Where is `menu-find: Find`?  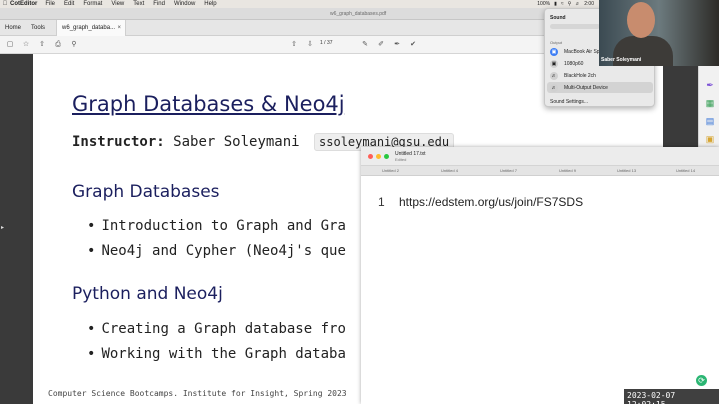
menu-find: Find is located at coordinates (159, 4).